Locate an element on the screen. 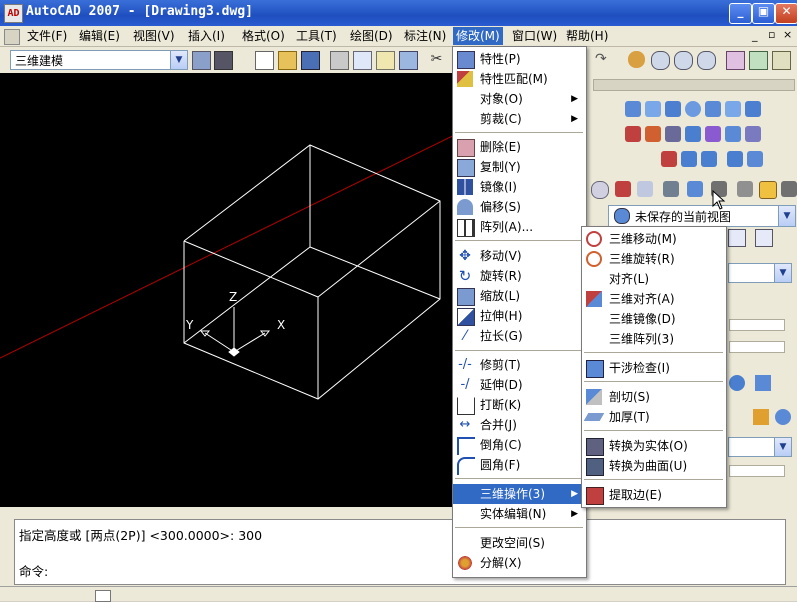  workspace-dropdown: 三维建模 ▼ is located at coordinates (99, 60).